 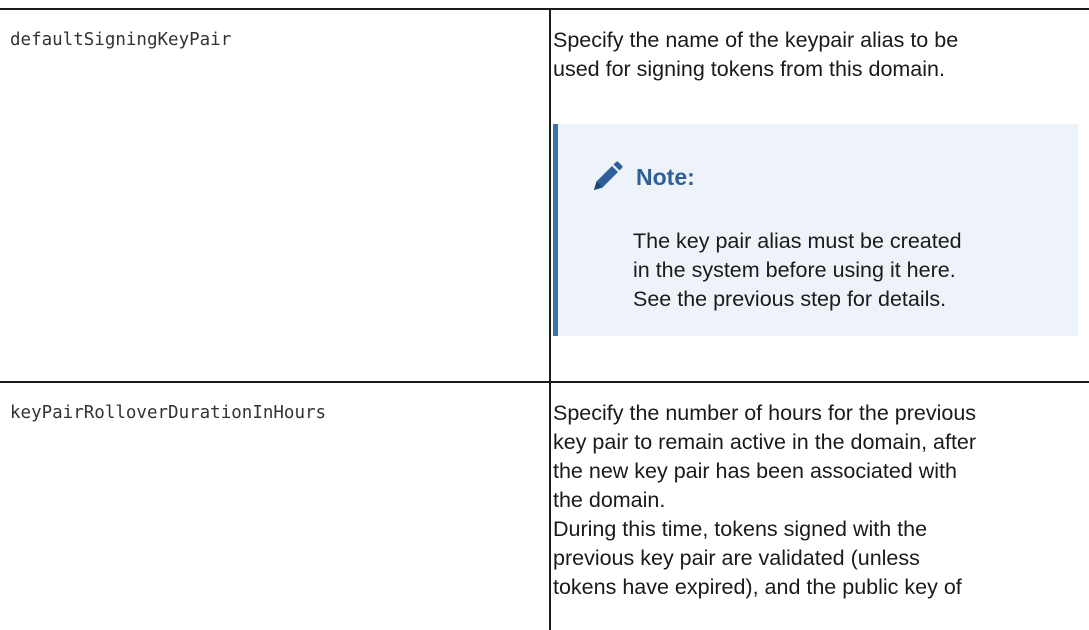 What do you see at coordinates (794, 270) in the screenshot?
I see `note-line: in the system before using it here.` at bounding box center [794, 270].